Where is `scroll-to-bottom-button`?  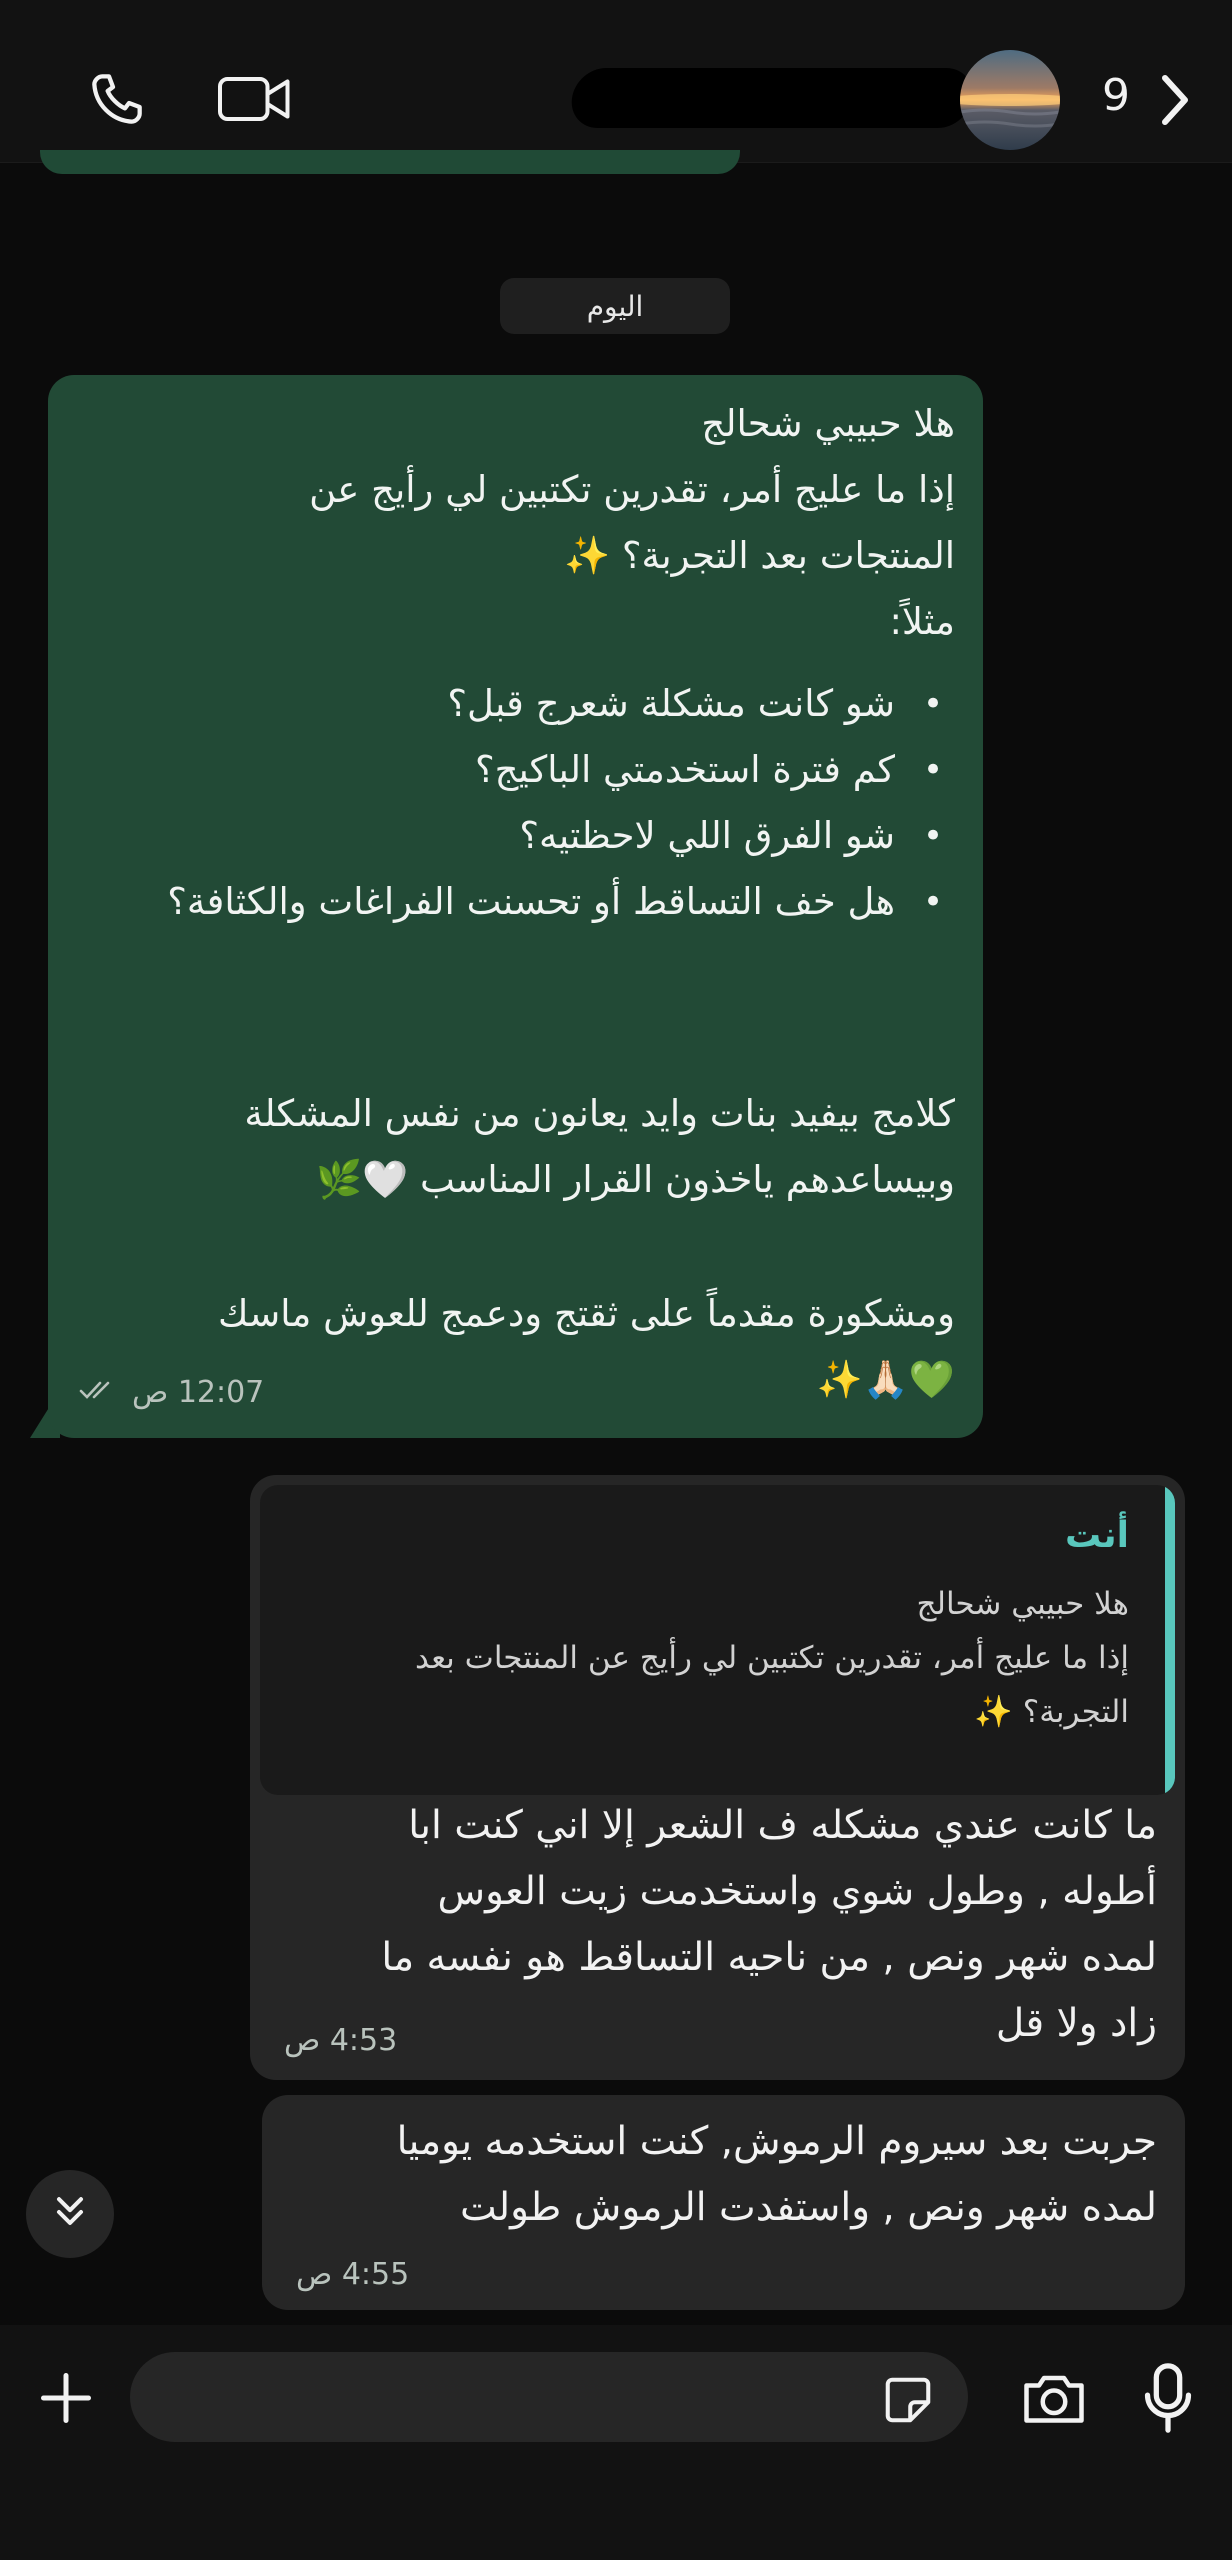 scroll-to-bottom-button is located at coordinates (70, 2214).